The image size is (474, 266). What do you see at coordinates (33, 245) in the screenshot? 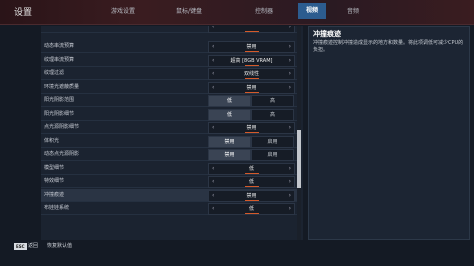
I see `back-button: 返回` at bounding box center [33, 245].